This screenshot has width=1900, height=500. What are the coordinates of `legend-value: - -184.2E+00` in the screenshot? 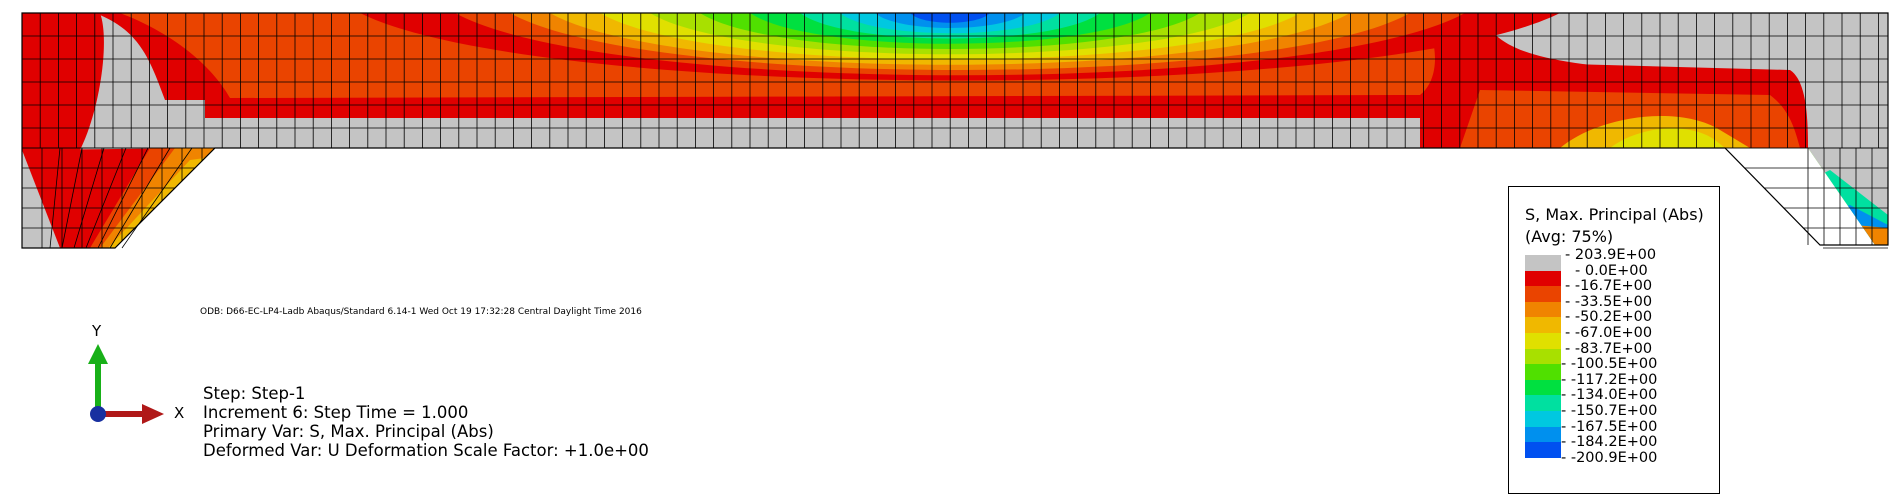 It's located at (1609, 442).